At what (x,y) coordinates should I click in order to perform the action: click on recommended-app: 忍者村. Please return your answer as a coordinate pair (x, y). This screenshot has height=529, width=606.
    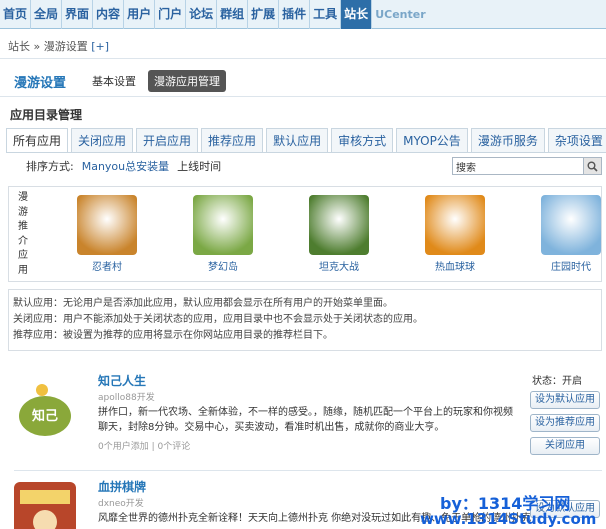
    Looking at the image, I should click on (107, 234).